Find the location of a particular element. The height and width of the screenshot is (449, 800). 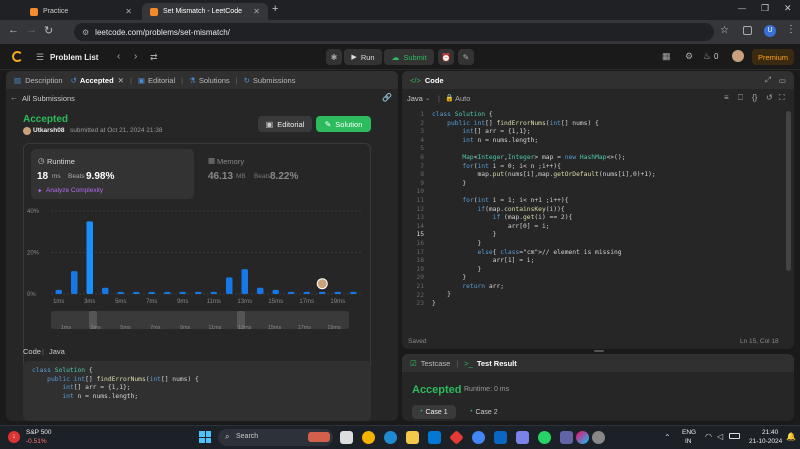

tab-test-result: Test Result is located at coordinates (497, 363).